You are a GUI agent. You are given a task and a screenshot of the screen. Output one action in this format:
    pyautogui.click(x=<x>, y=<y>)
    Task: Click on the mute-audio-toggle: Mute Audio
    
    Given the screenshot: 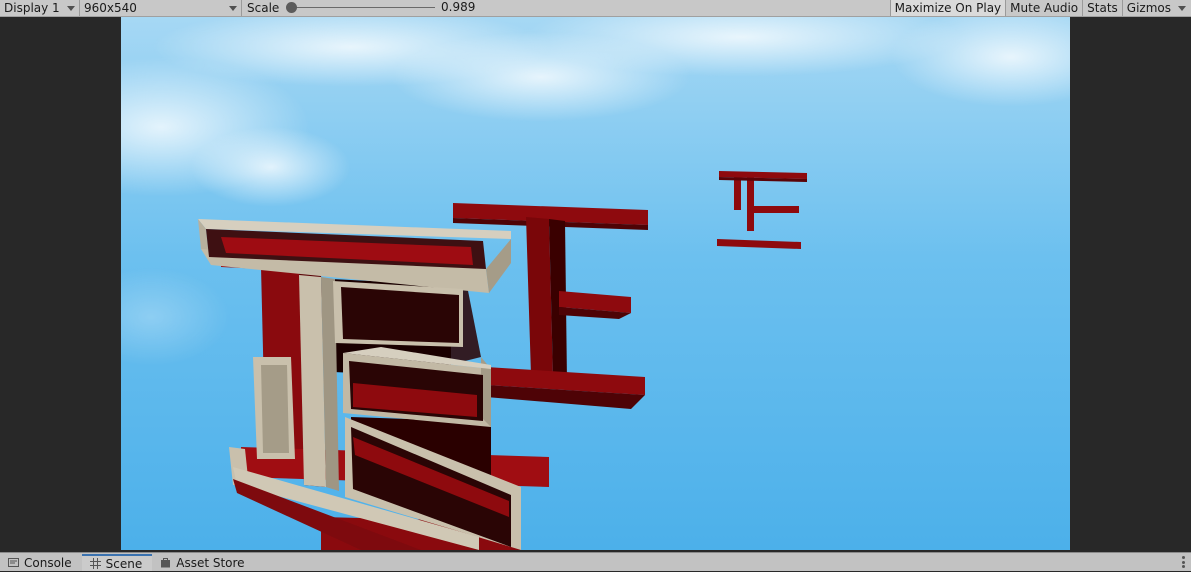 What is the action you would take?
    pyautogui.click(x=1043, y=8)
    